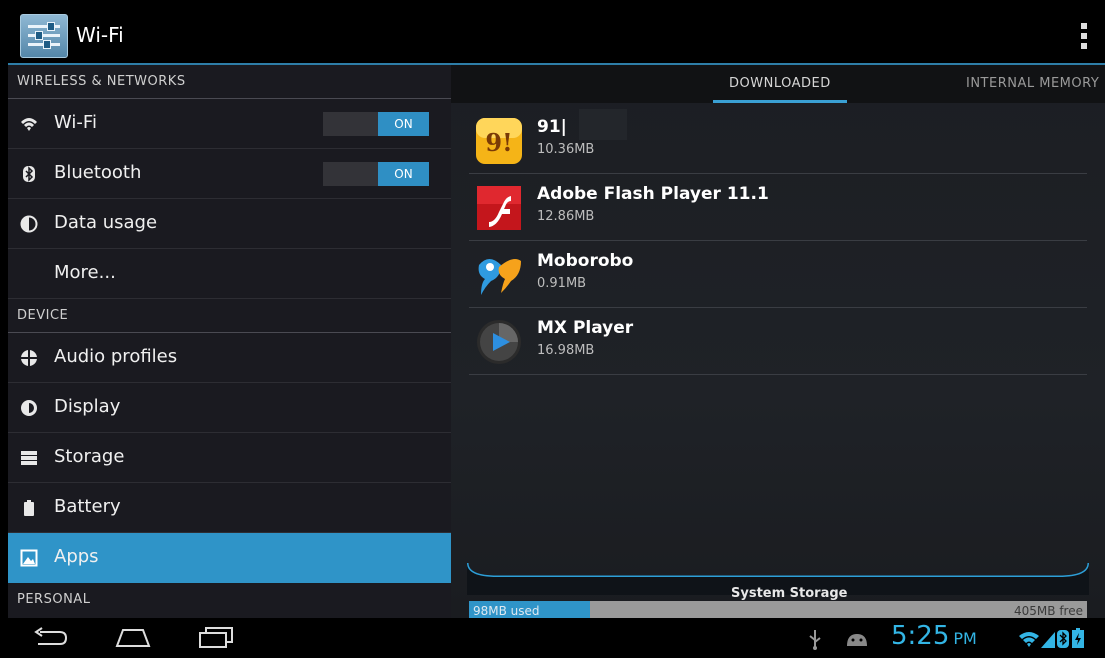 This screenshot has width=1105, height=658. I want to click on wifi-signal-icon, so click(1029, 639).